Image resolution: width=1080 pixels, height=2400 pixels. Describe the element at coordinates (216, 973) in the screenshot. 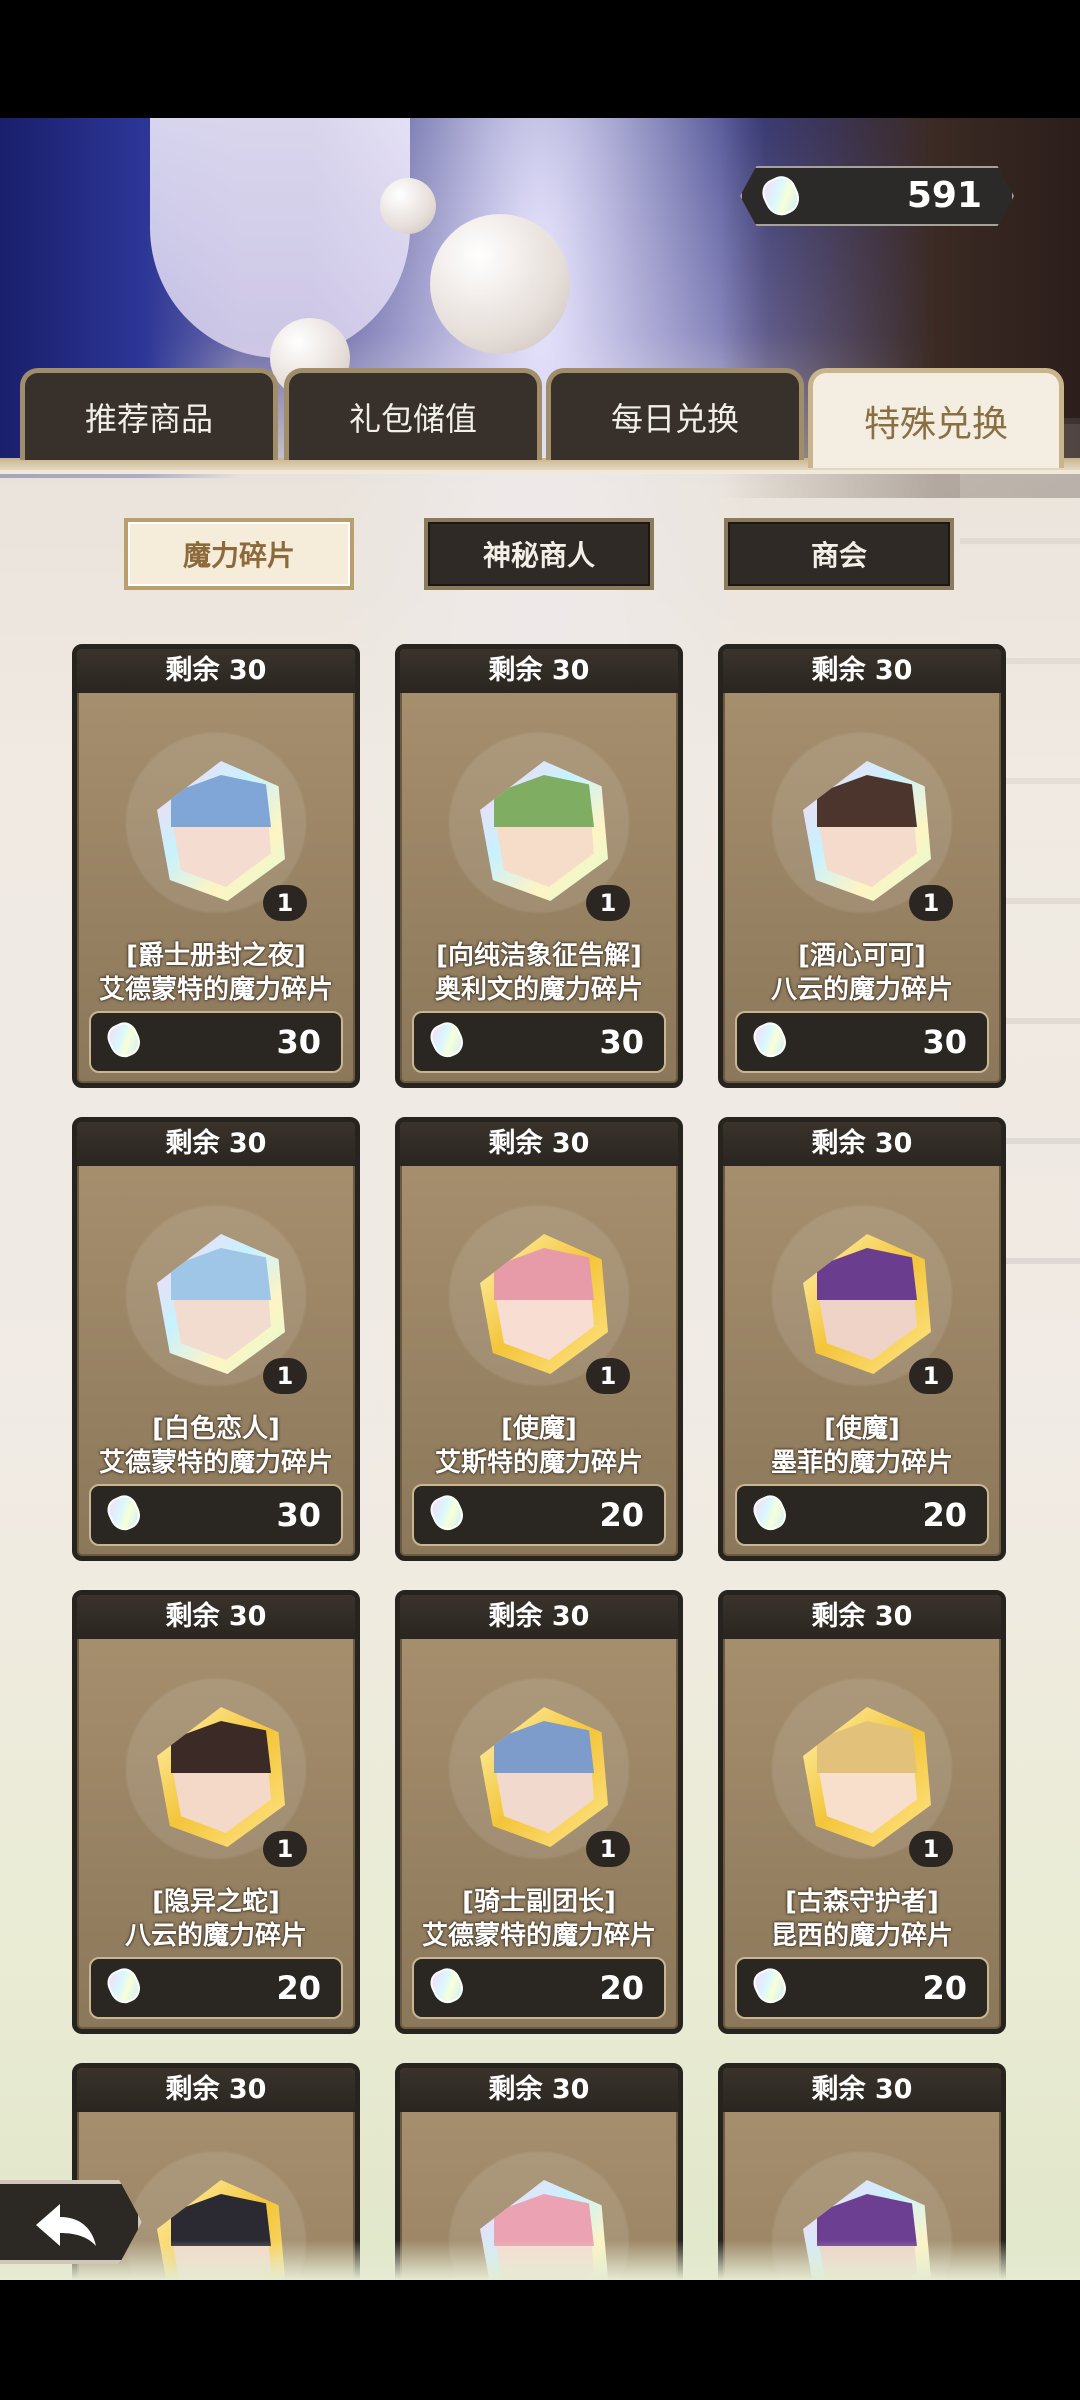

I see `item-name: [爵士册封之夜] 艾德蒙特的魔力碎片` at that location.